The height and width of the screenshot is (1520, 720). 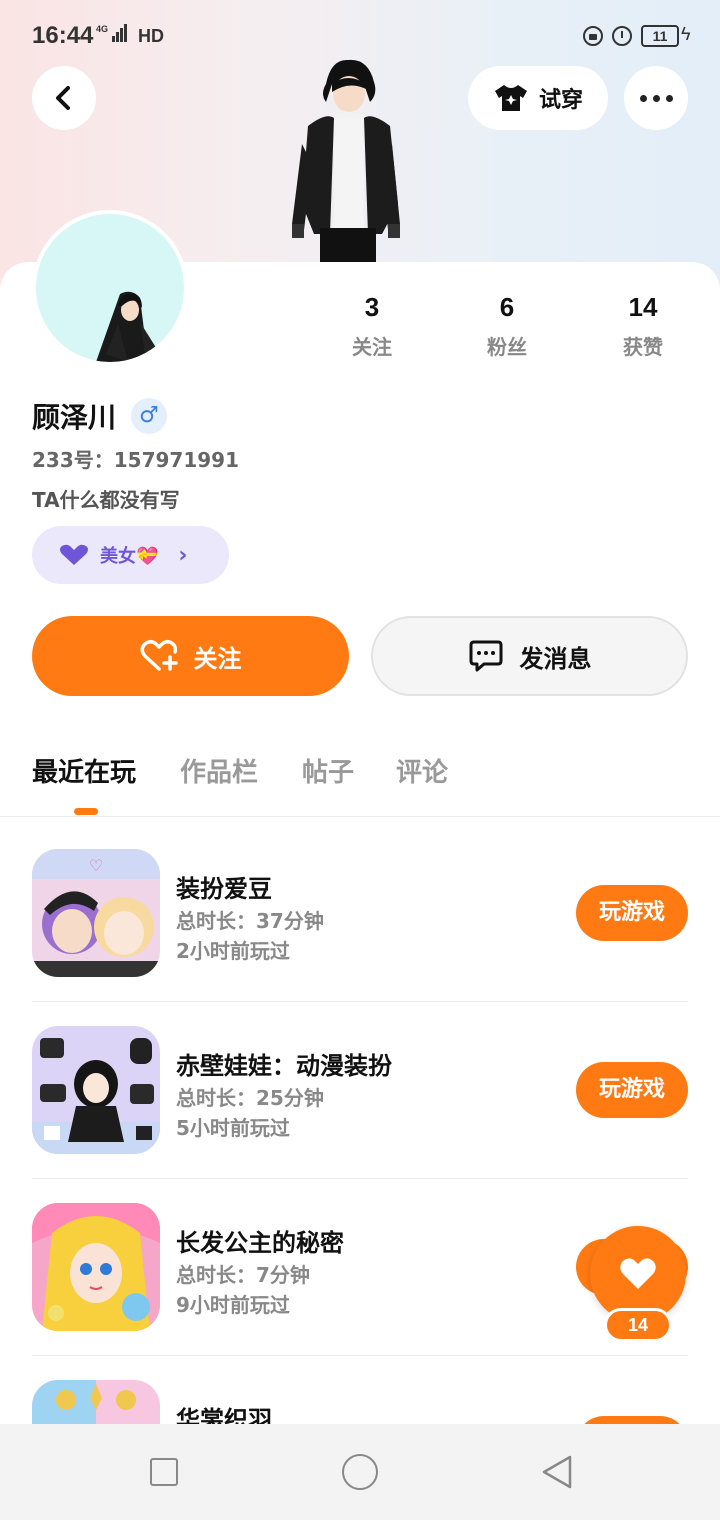 What do you see at coordinates (84, 770) in the screenshot?
I see `tab-recently-played: 最近在玩` at bounding box center [84, 770].